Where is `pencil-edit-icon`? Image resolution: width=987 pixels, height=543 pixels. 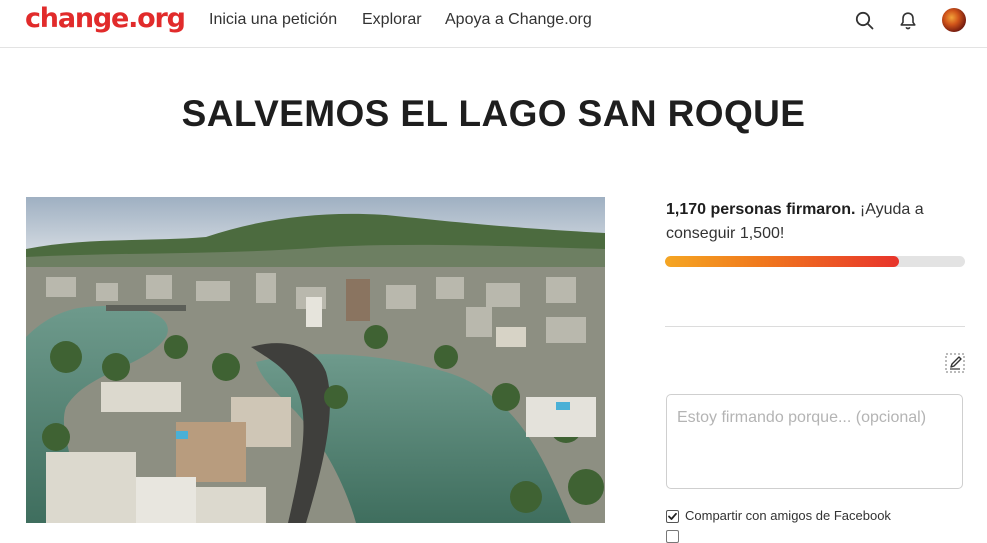
pencil-edit-icon is located at coordinates (955, 363).